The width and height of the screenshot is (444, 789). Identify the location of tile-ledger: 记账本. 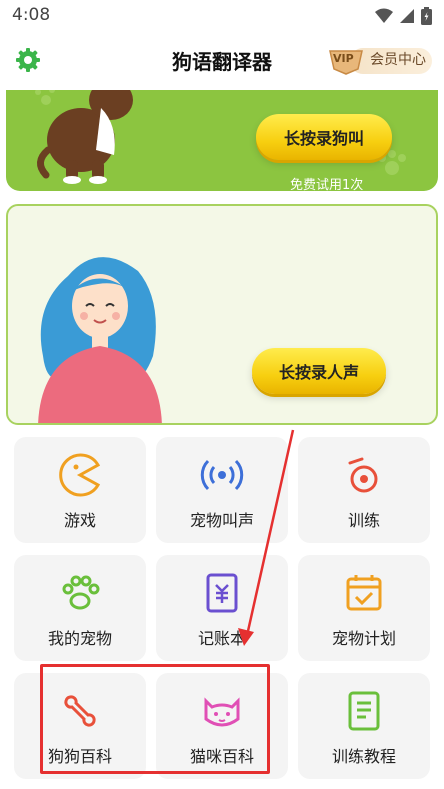
(222, 608).